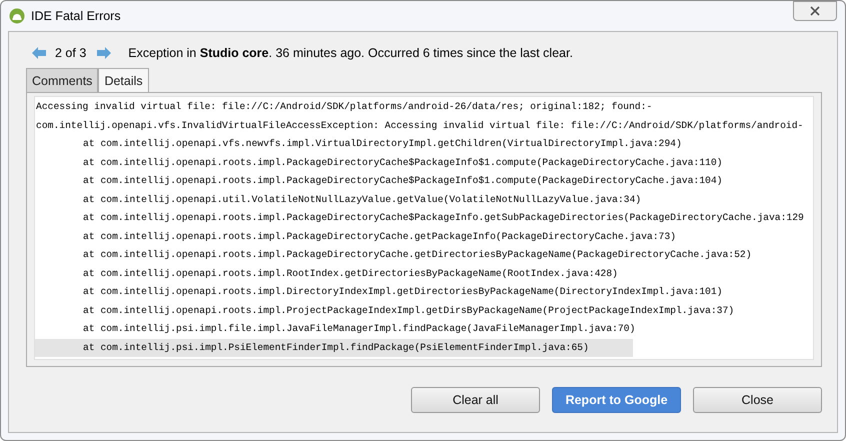 The image size is (846, 441). Describe the element at coordinates (402, 292) in the screenshot. I see `stack-trace-line: at com.intellij.openapi.roots.impl.DirectoryIndexImpl.getDirectoriesByPackageName(DirectoryIndexImpl.java:101)` at that location.